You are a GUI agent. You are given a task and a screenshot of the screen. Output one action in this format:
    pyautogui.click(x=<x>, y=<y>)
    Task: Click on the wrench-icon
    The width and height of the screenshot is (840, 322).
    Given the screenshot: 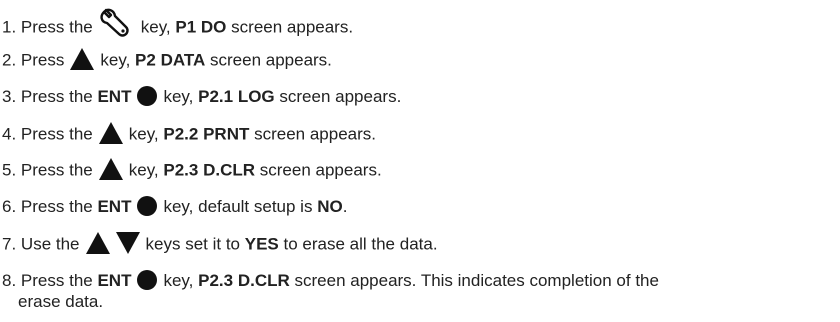 What is the action you would take?
    pyautogui.click(x=117, y=22)
    